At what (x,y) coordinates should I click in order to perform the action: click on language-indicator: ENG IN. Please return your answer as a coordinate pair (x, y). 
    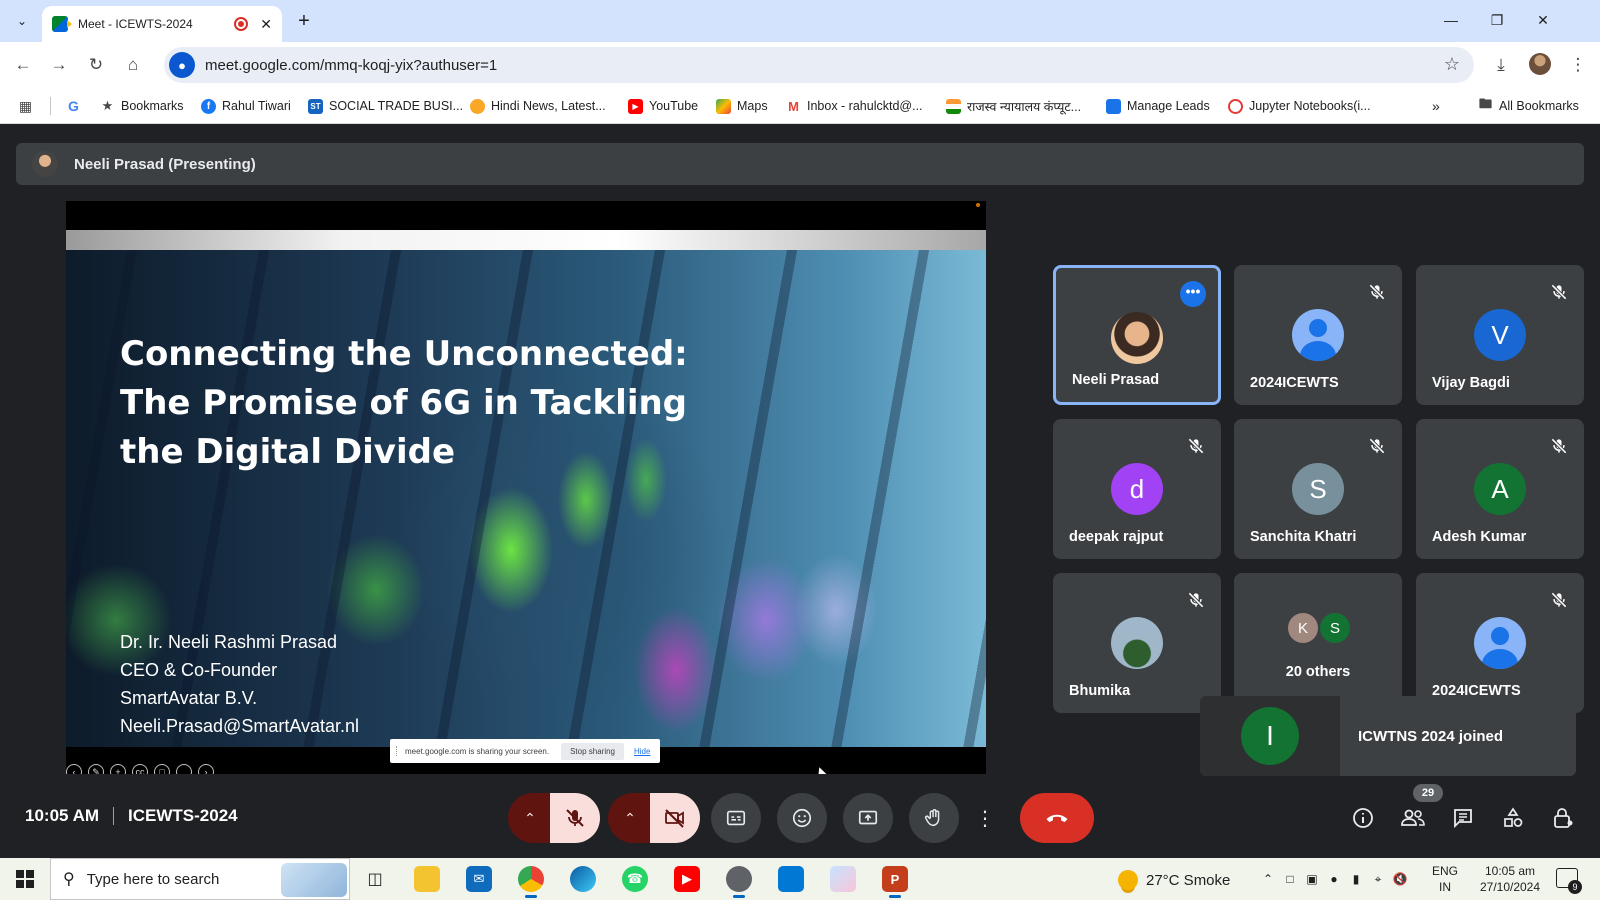
    Looking at the image, I should click on (1445, 879).